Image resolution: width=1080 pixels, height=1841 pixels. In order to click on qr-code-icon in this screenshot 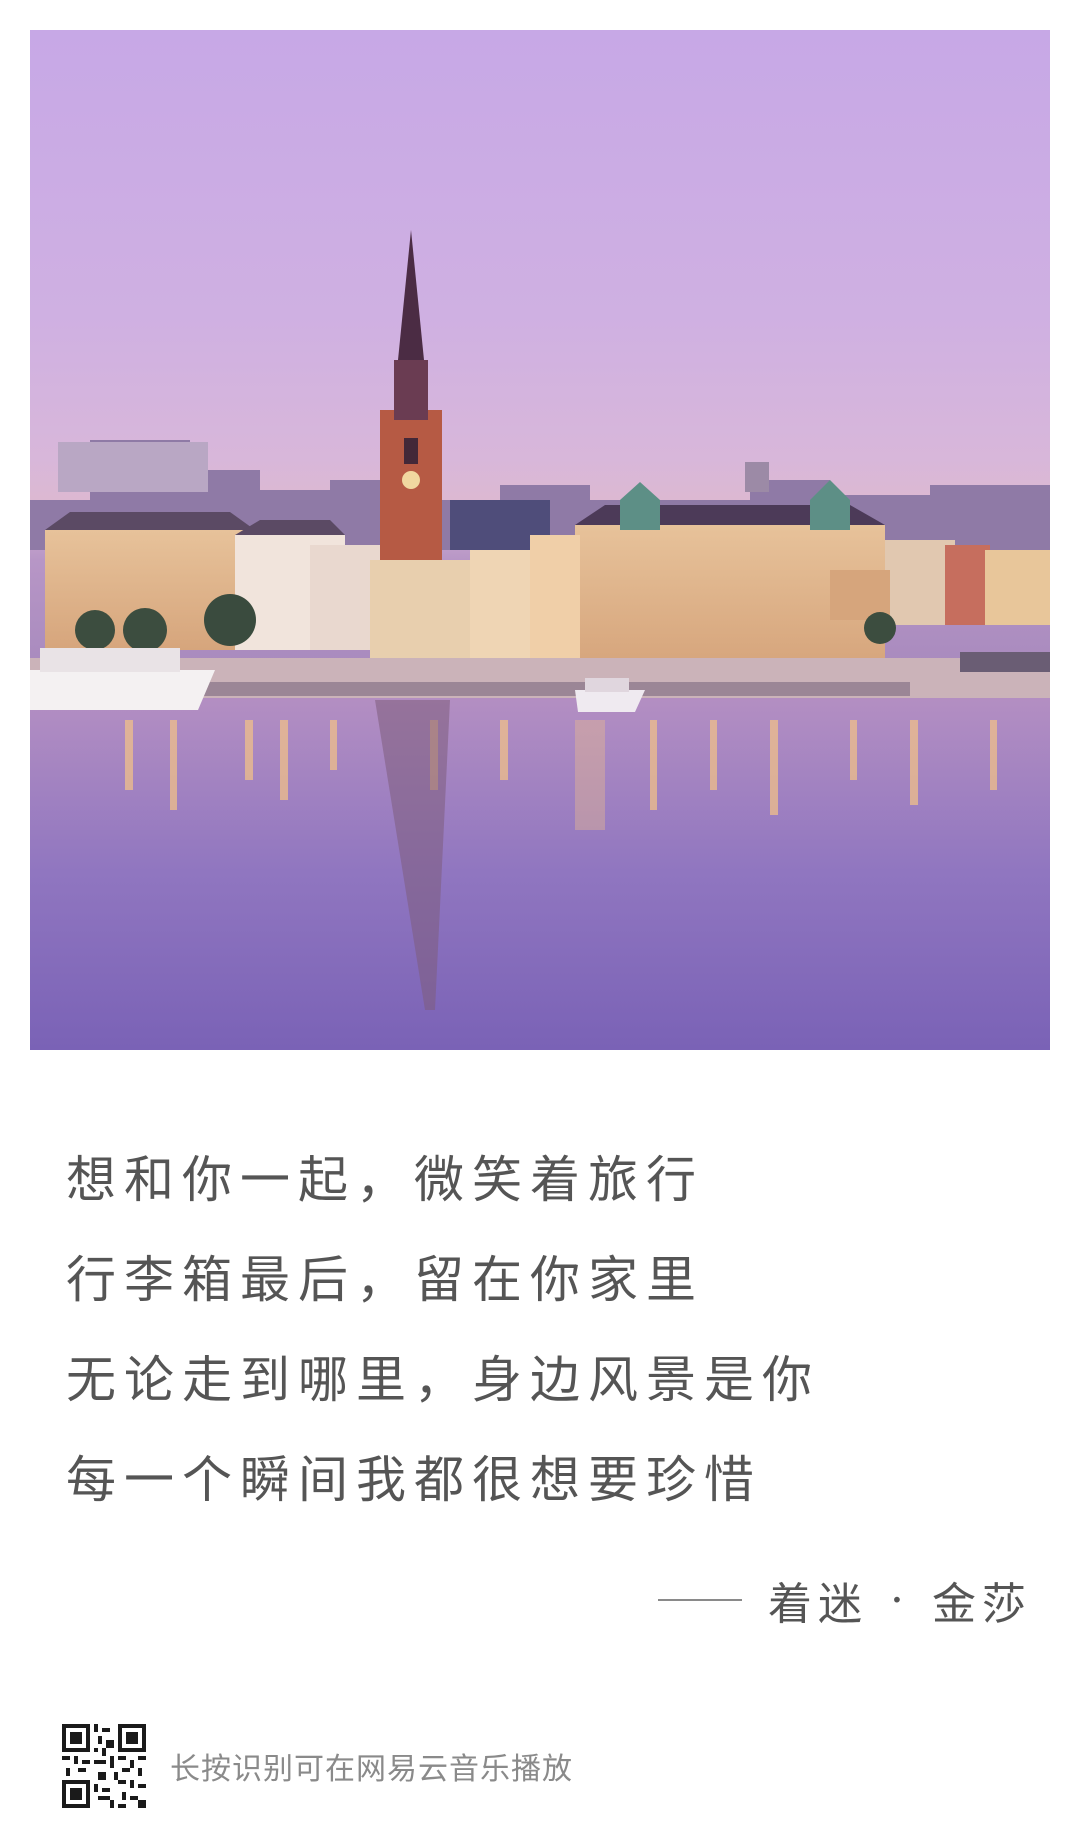, I will do `click(104, 1766)`.